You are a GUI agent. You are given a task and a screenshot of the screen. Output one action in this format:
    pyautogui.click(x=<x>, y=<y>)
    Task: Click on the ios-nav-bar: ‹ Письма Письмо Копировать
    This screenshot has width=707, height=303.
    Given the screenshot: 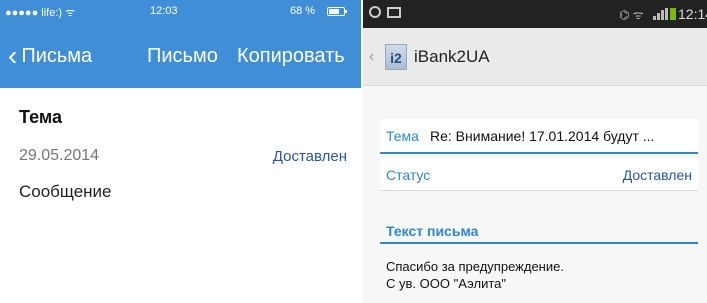 What is the action you would take?
    pyautogui.click(x=180, y=55)
    